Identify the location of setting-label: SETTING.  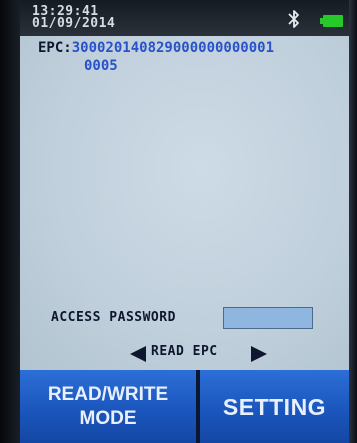
(274, 407).